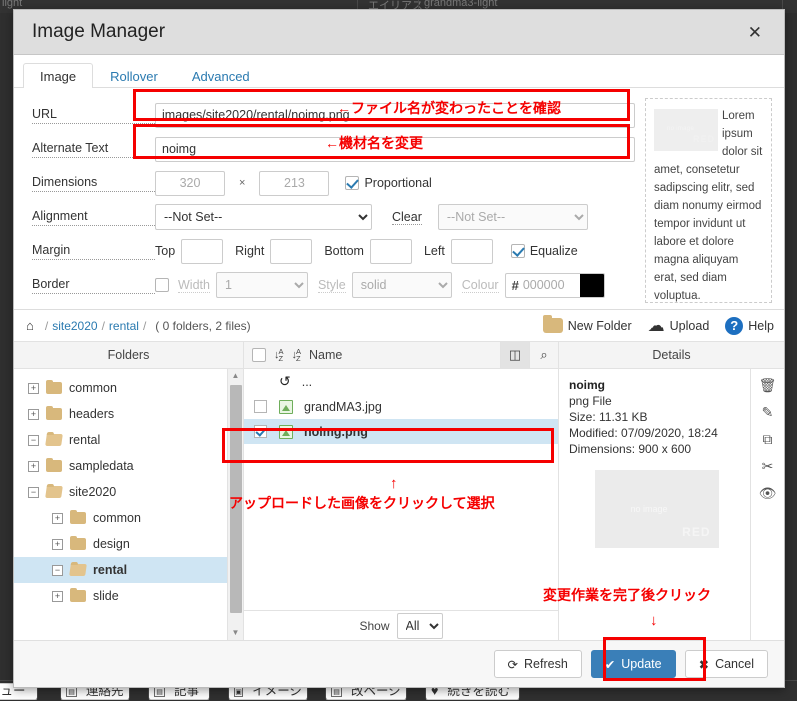  I want to click on border-colour-field: # 000000, so click(554, 285).